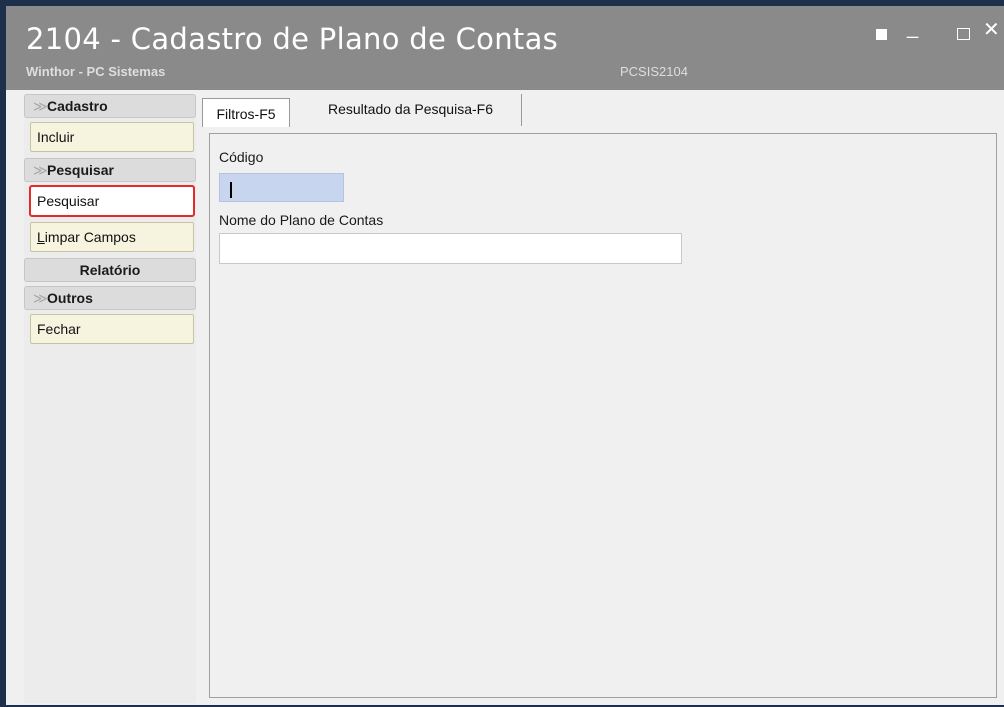  What do you see at coordinates (241, 157) in the screenshot?
I see `codigo-label: Código` at bounding box center [241, 157].